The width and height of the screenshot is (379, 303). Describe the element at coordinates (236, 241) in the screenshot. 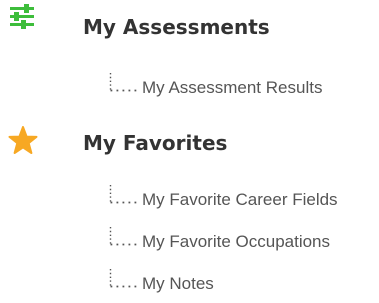

I see `menu-item-label: My Favorite Occupations` at that location.